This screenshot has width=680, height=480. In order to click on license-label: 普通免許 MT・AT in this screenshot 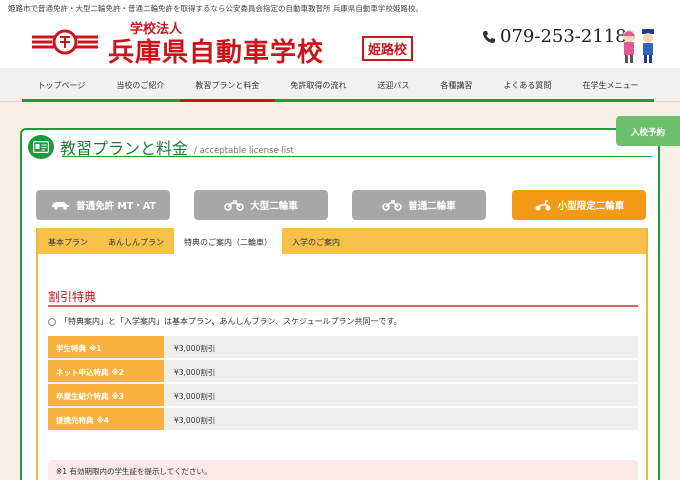, I will do `click(116, 206)`.